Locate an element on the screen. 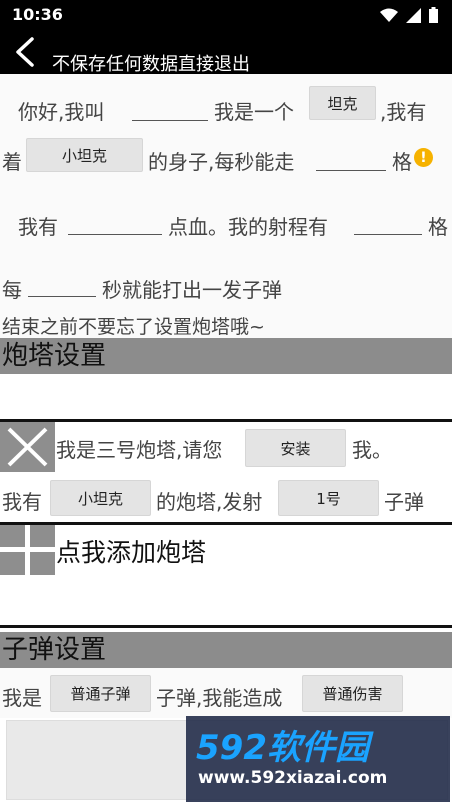 This screenshot has height=804, width=452. watermark: 592软件园 www.592xiazai.com is located at coordinates (318, 759).